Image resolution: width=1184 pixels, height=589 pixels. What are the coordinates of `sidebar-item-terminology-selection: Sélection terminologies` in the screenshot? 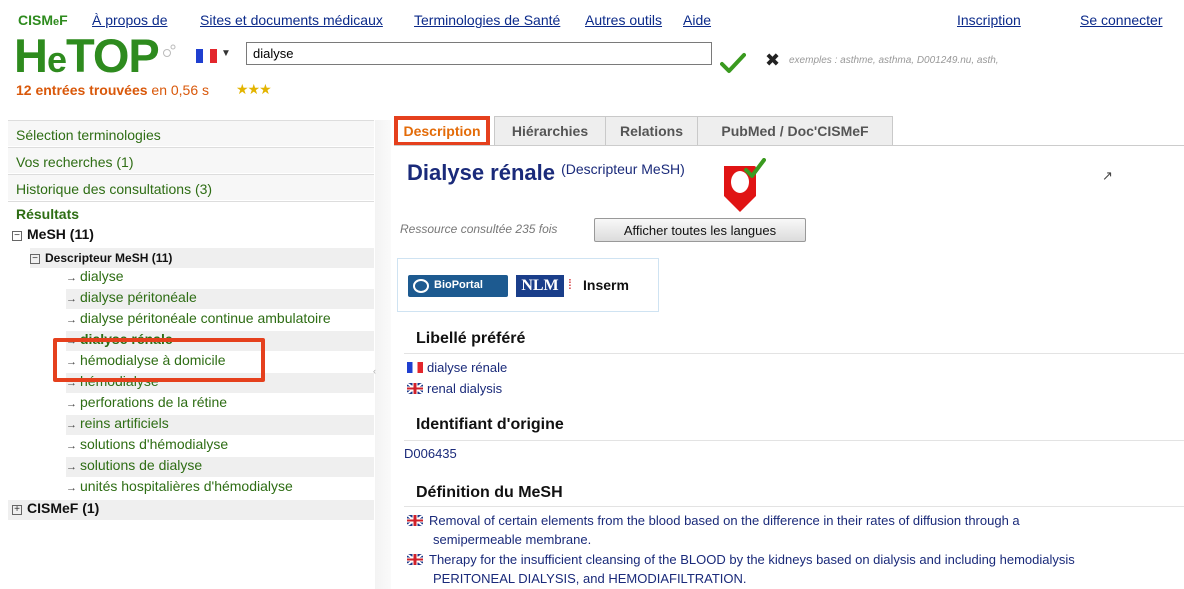 It's located at (191, 133).